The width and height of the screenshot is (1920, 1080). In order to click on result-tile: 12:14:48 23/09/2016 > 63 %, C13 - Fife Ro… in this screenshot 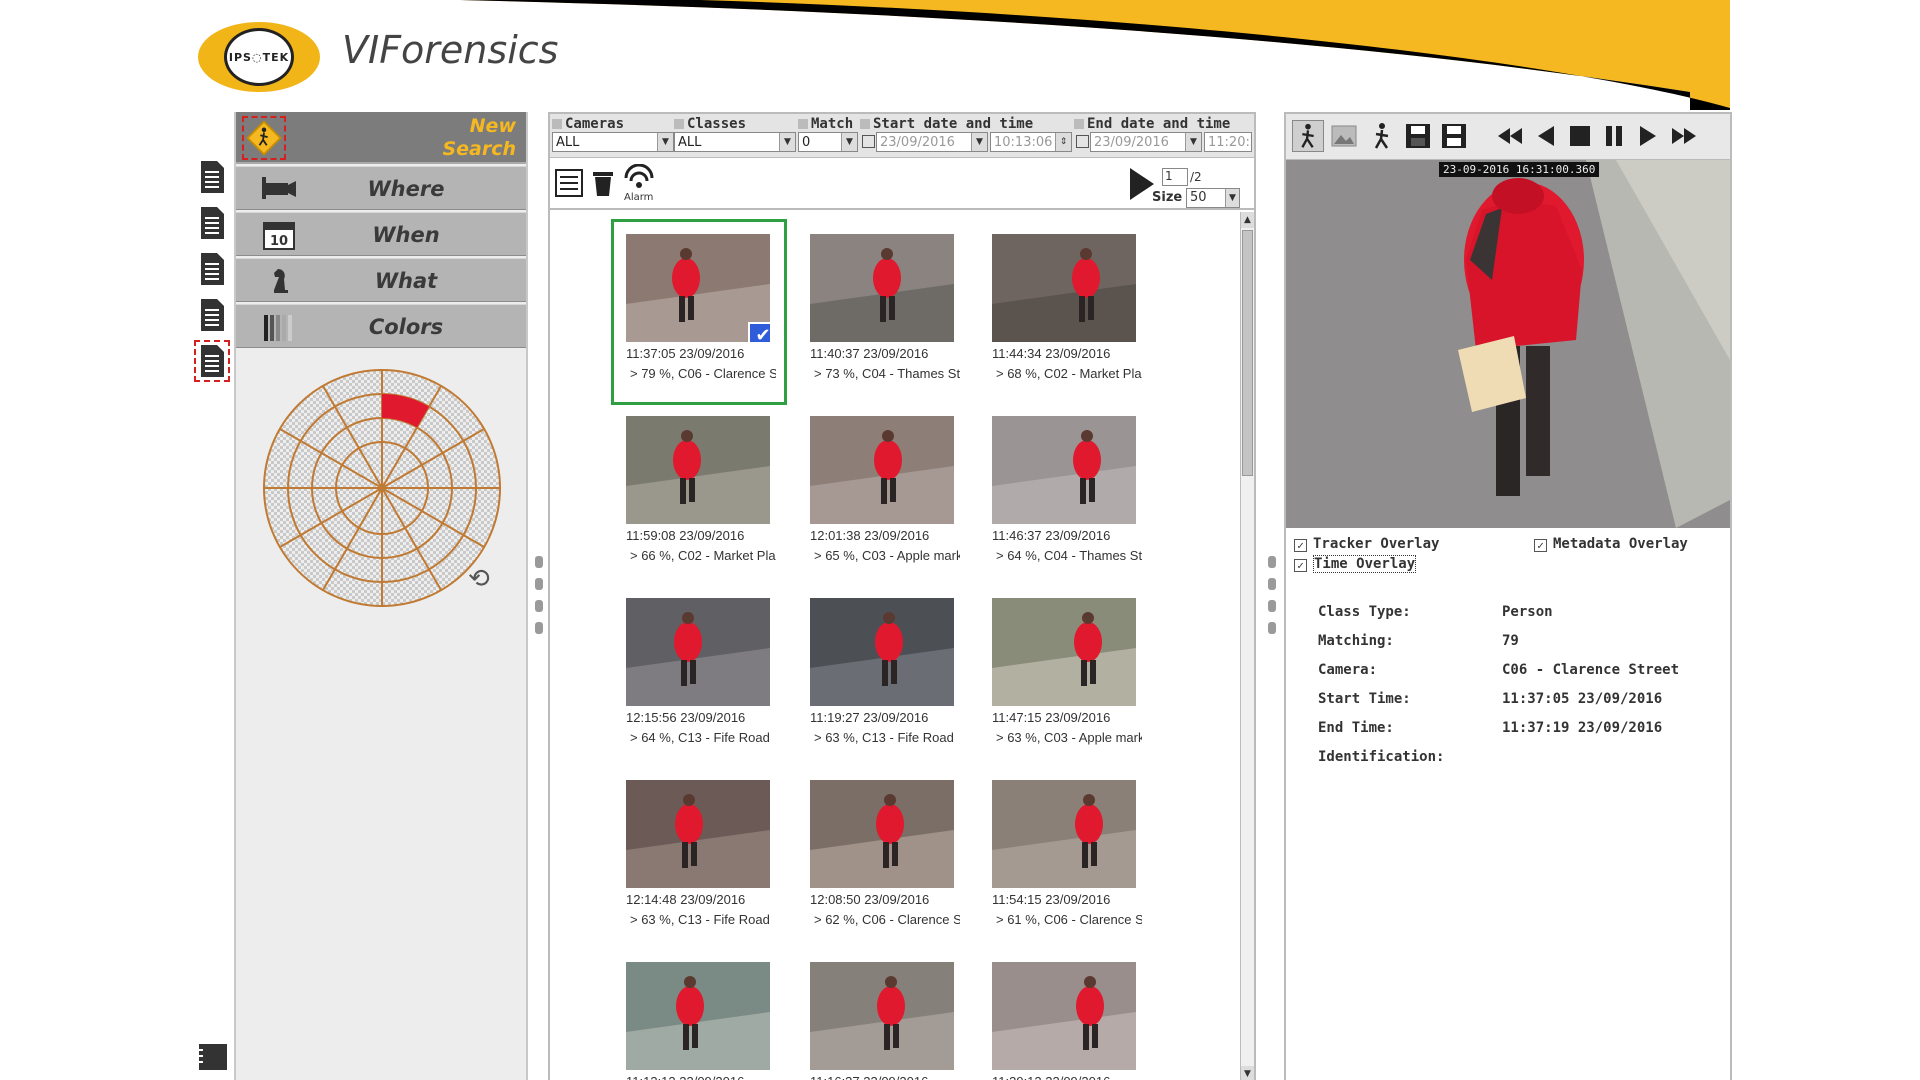, I will do `click(699, 858)`.